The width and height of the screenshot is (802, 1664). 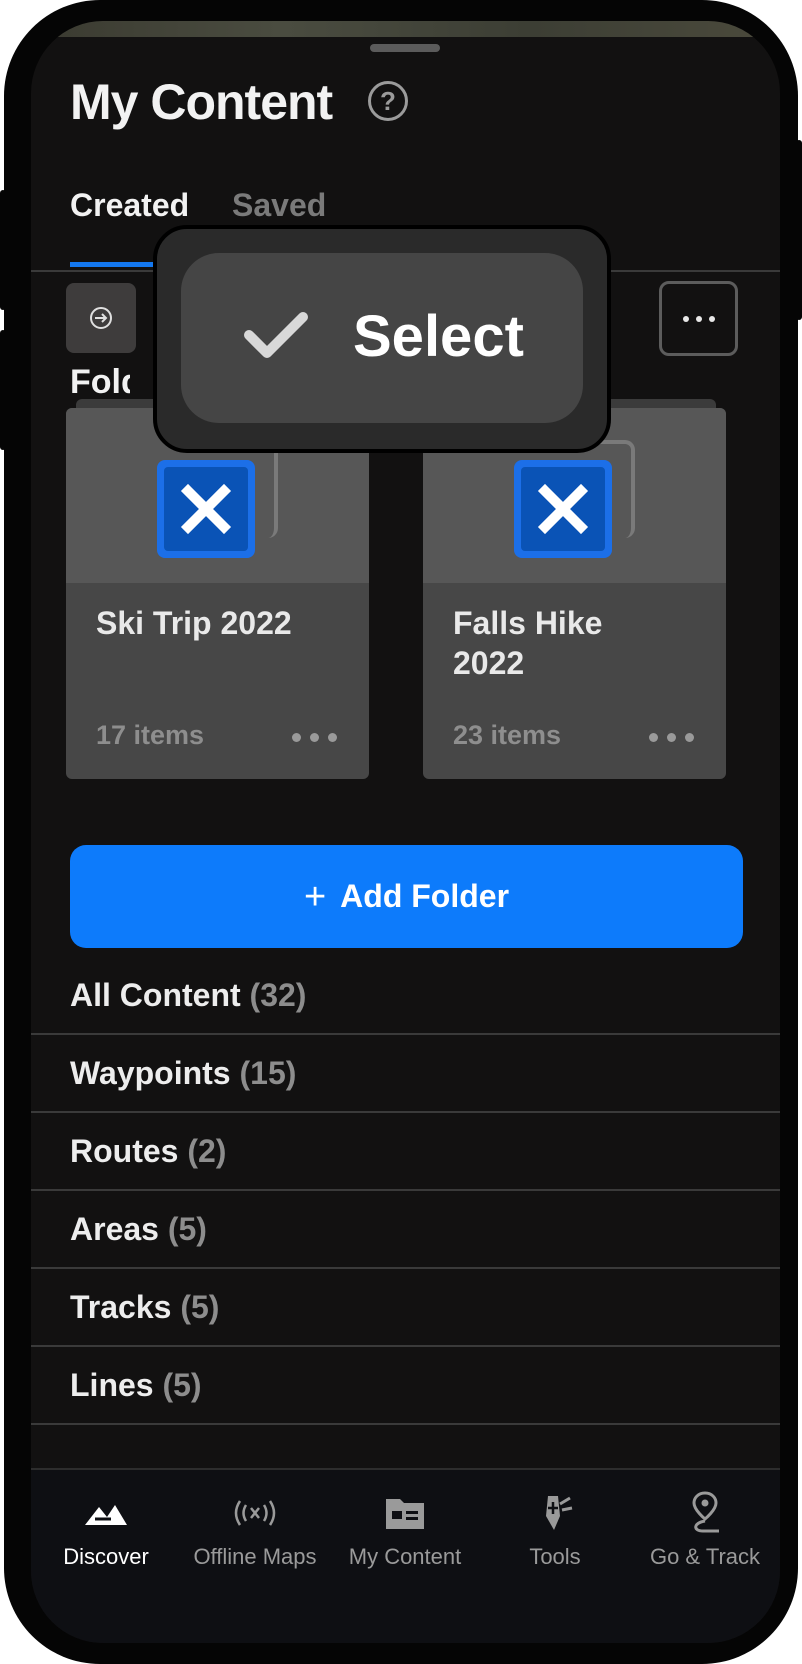 What do you see at coordinates (405, 1152) in the screenshot?
I see `category-row-routes: Routes (2)` at bounding box center [405, 1152].